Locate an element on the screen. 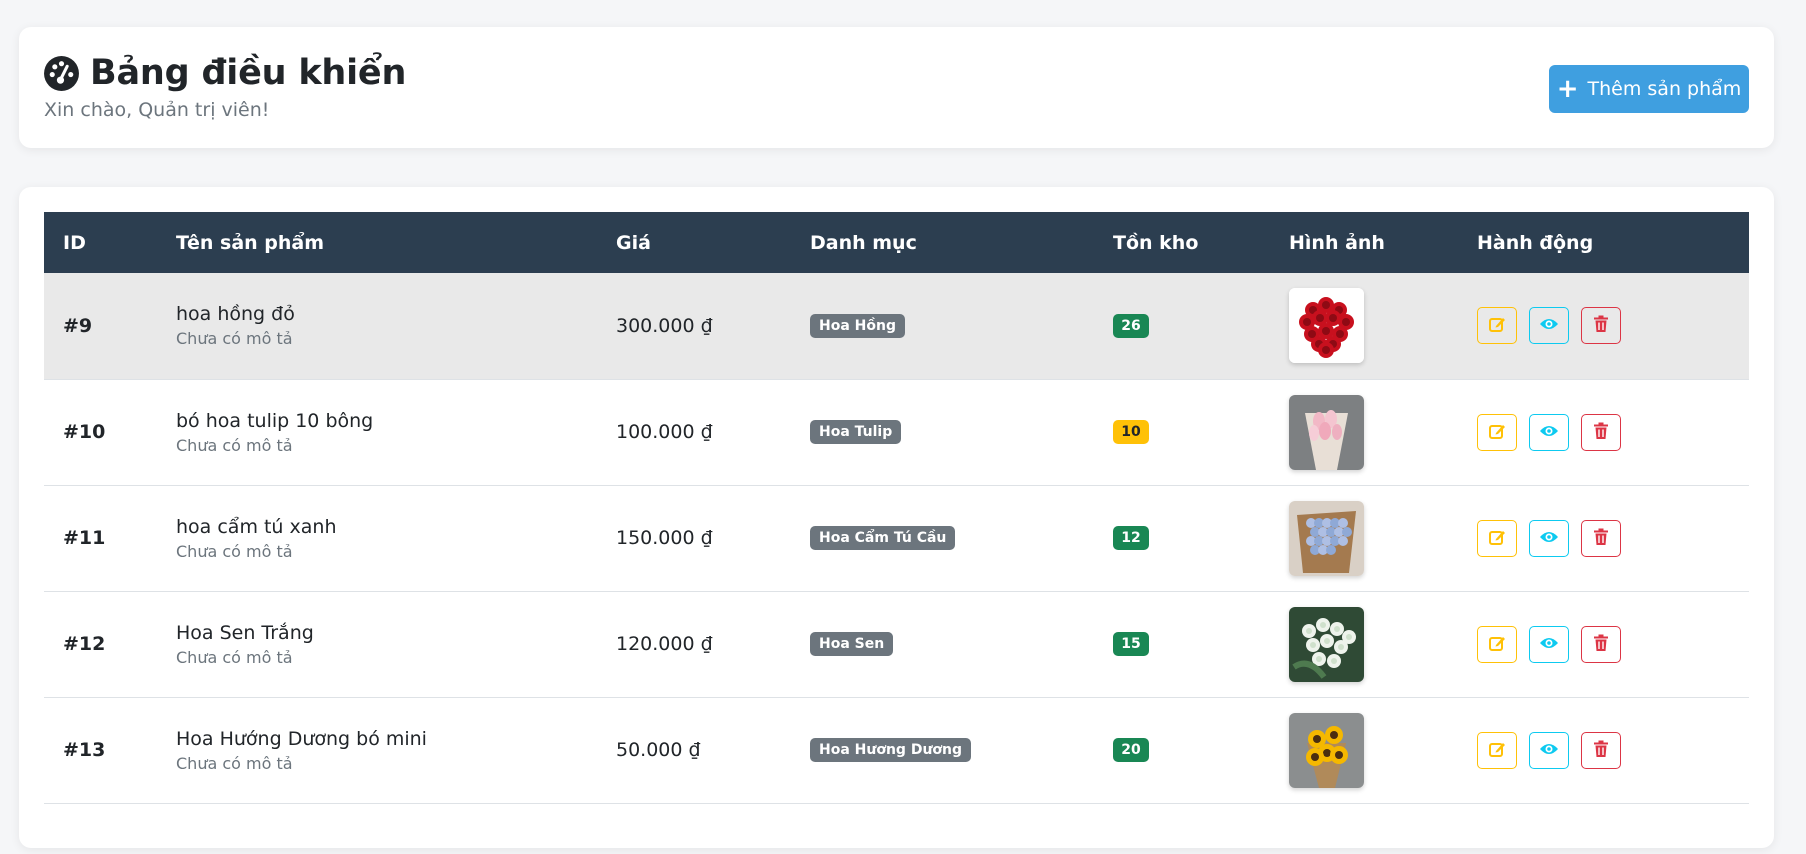 This screenshot has width=1806, height=854. product-stock-cell: 15 is located at coordinates (1182, 644).